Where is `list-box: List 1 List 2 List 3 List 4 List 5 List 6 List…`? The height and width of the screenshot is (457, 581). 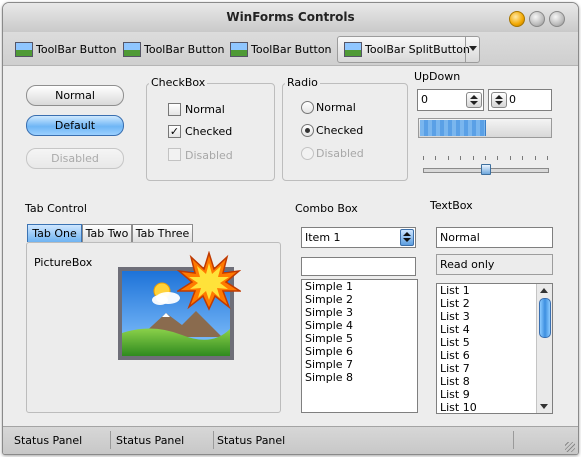
list-box: List 1 List 2 List 3 List 4 List 5 List 6 List… is located at coordinates (494, 348).